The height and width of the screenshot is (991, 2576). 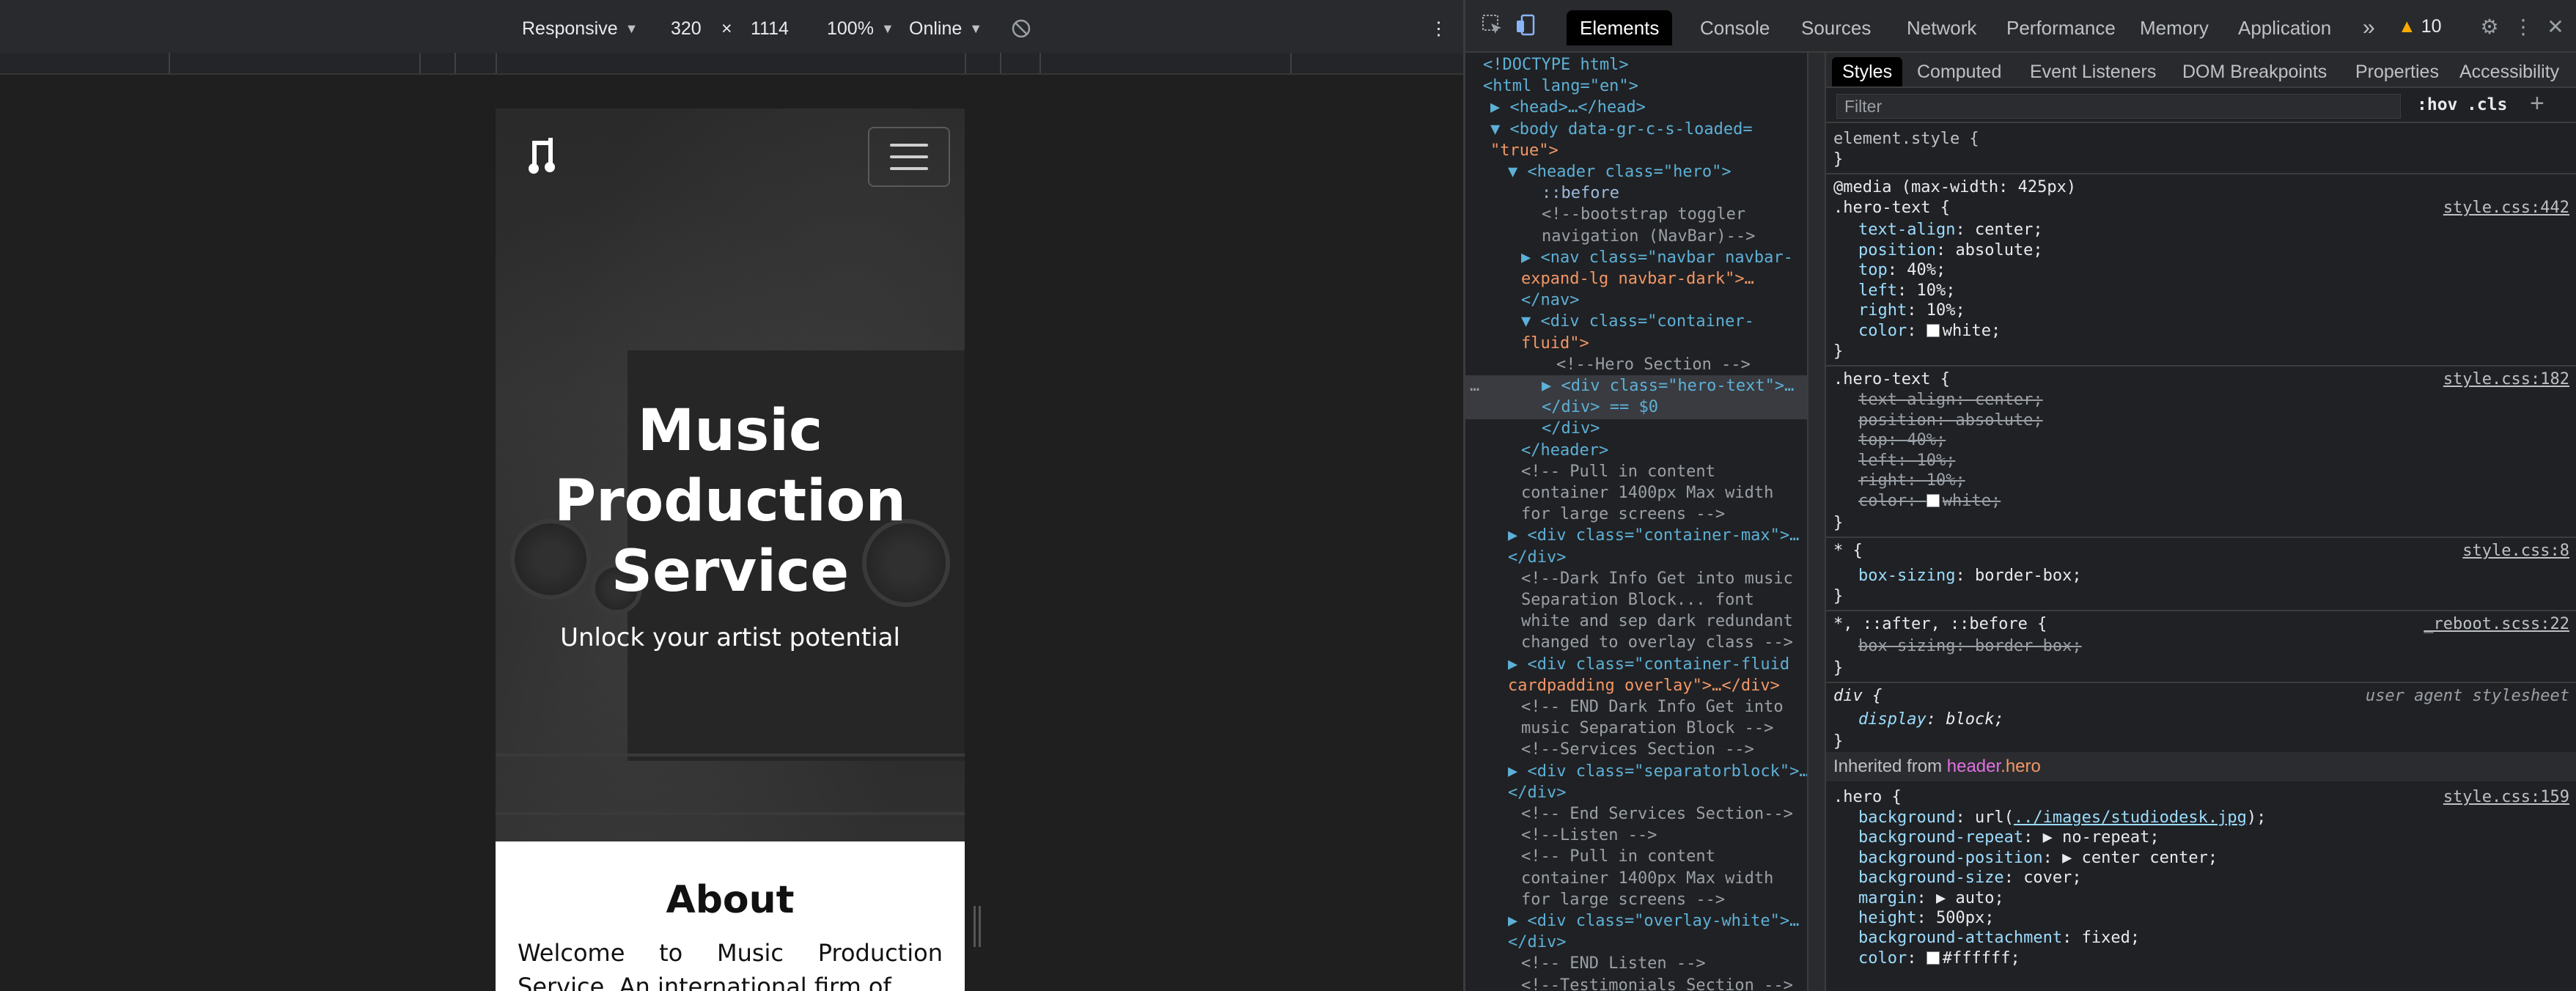 What do you see at coordinates (2487, 105) in the screenshot?
I see `class-toggle-button: .cls` at bounding box center [2487, 105].